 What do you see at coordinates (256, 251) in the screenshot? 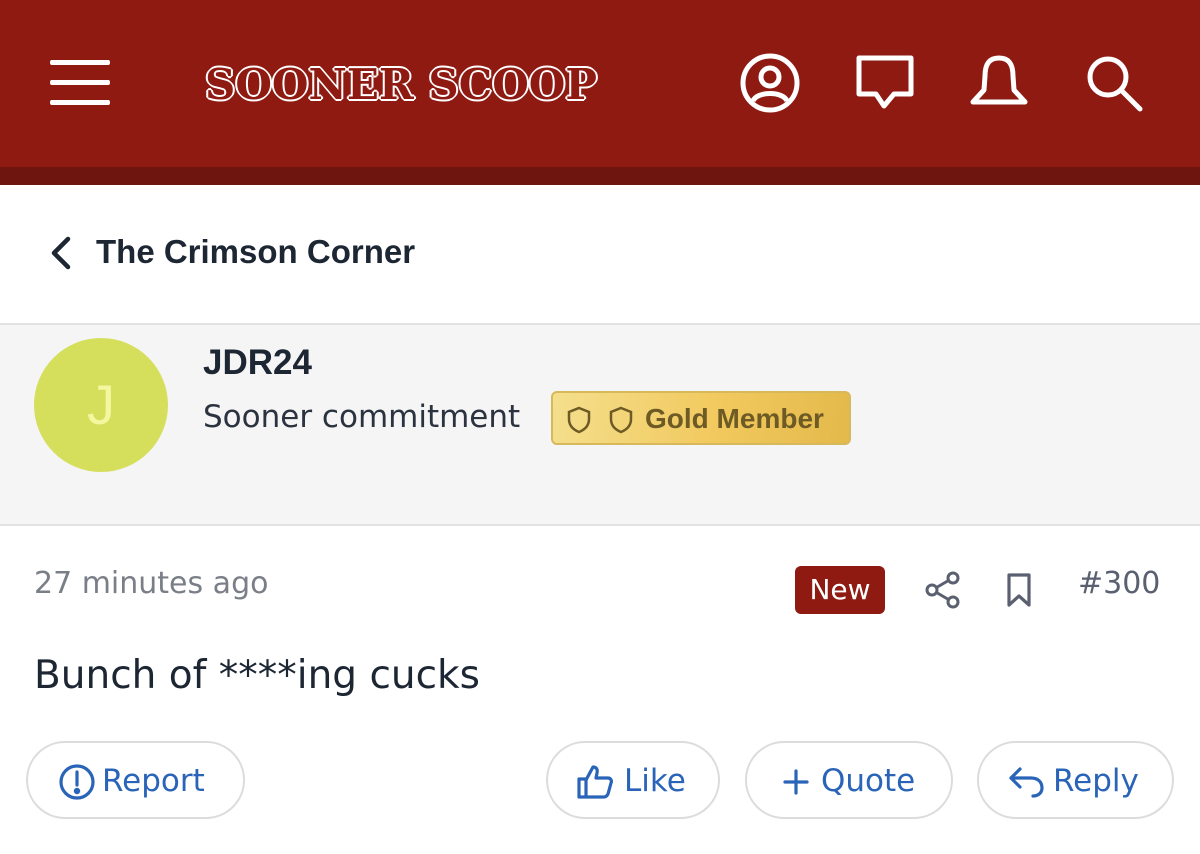
I see `forum-title: The Crimson Corner` at bounding box center [256, 251].